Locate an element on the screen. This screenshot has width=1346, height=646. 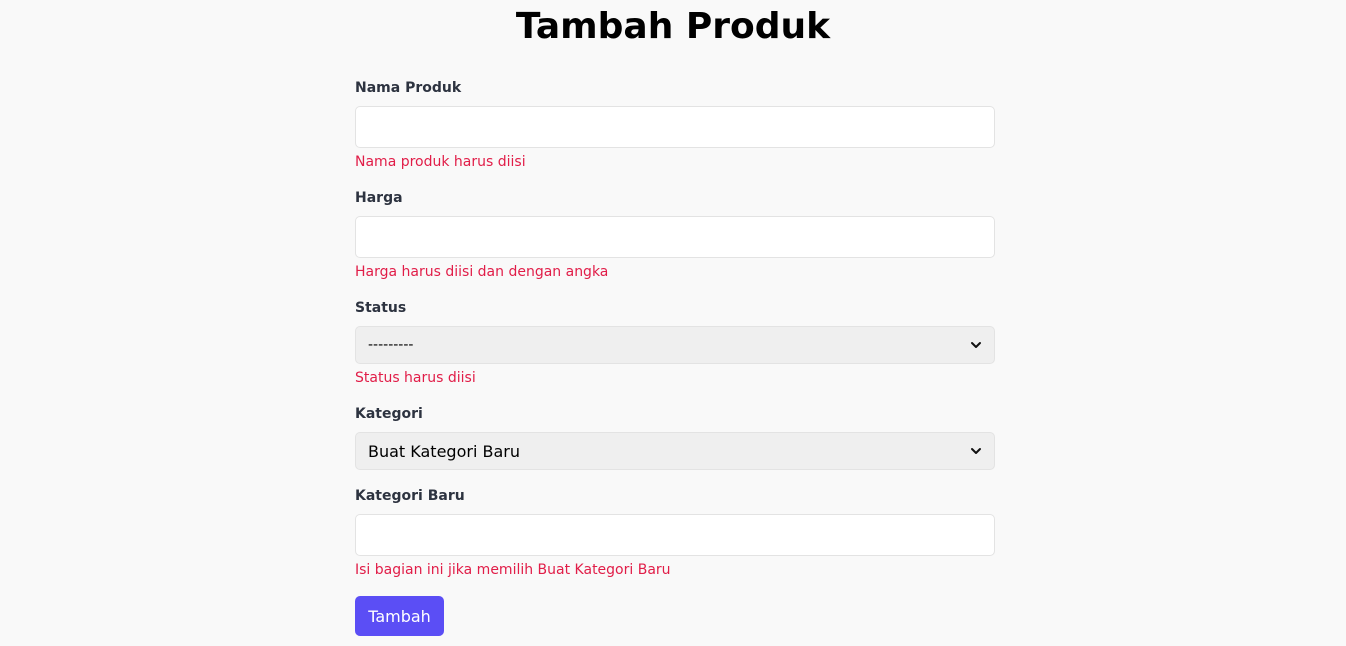
add-button: Tambah is located at coordinates (399, 616).